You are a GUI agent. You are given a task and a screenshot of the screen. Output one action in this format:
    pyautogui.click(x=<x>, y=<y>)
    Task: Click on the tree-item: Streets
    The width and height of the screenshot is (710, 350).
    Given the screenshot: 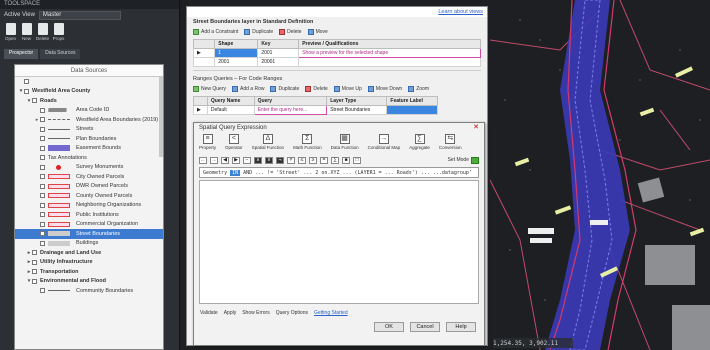 What is the action you would take?
    pyautogui.click(x=89, y=130)
    